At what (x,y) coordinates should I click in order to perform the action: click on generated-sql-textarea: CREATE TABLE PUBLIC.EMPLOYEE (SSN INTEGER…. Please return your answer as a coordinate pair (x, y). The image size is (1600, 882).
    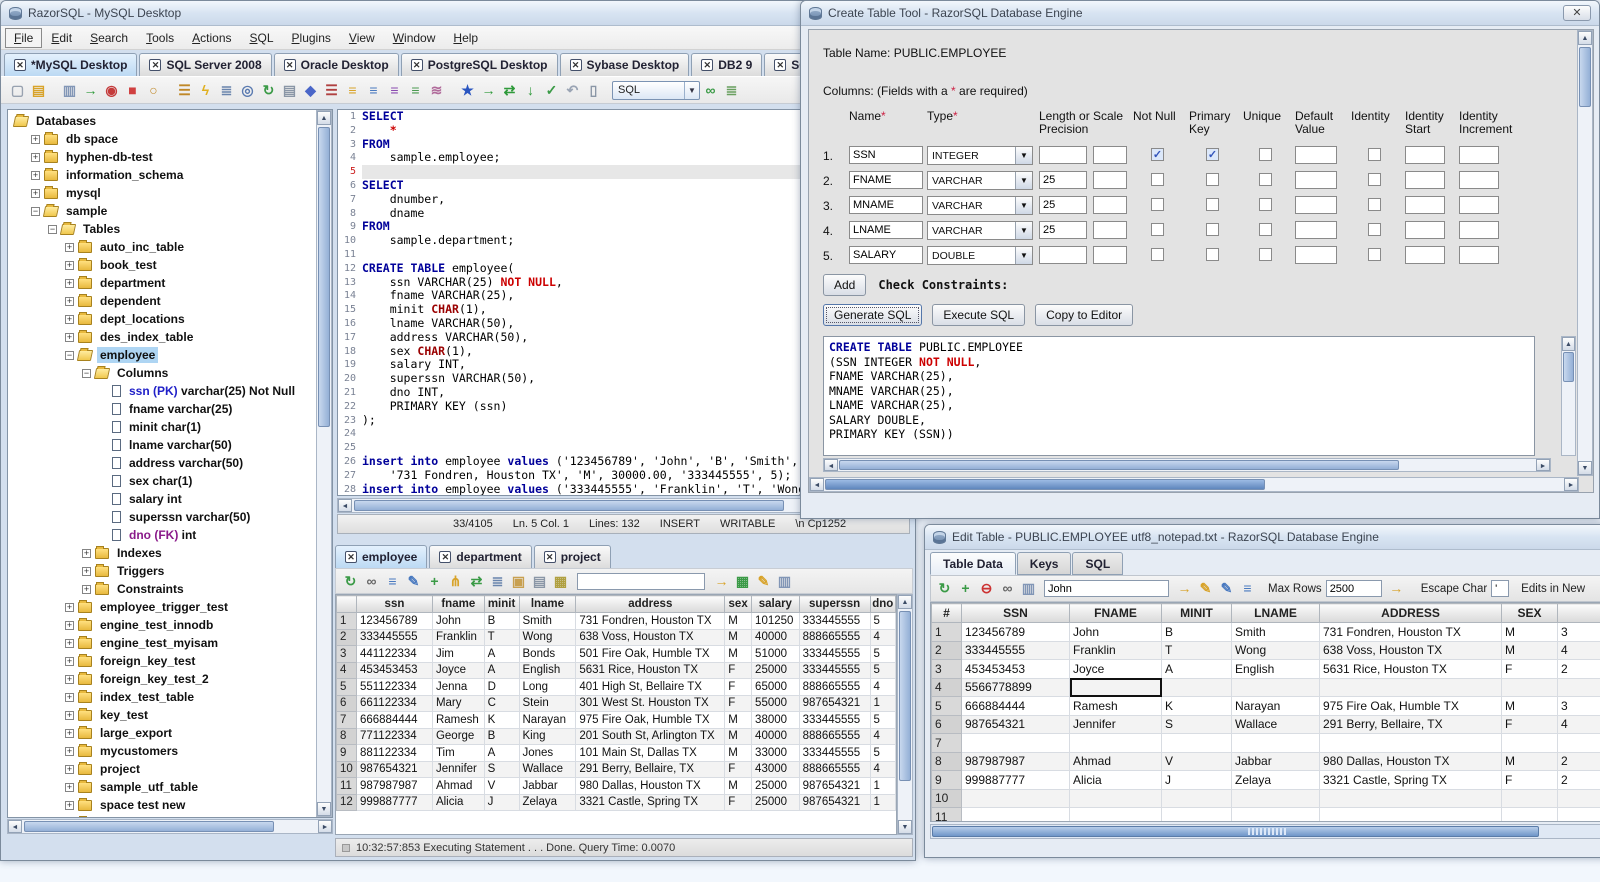
    Looking at the image, I should click on (1179, 396).